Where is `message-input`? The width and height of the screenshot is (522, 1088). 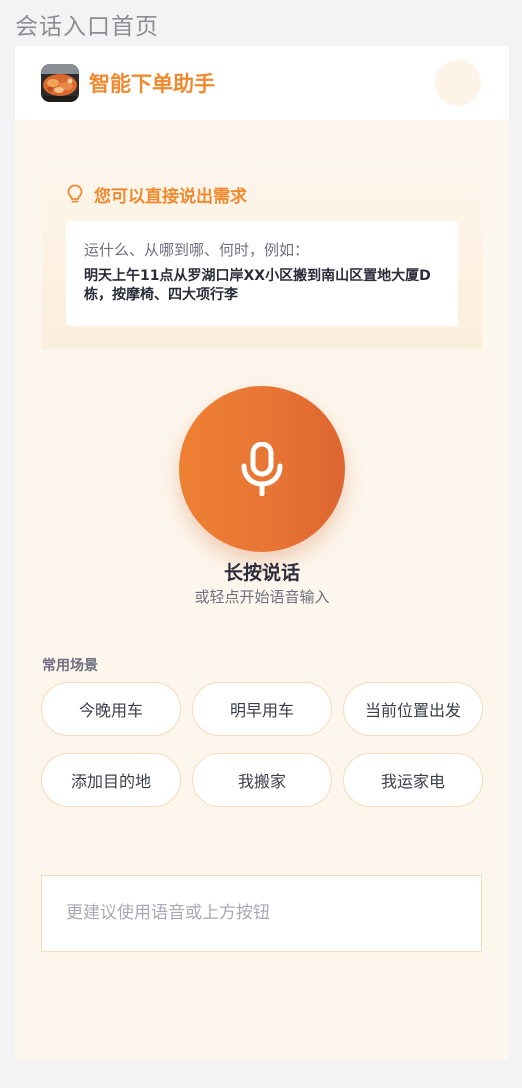
message-input is located at coordinates (261, 913).